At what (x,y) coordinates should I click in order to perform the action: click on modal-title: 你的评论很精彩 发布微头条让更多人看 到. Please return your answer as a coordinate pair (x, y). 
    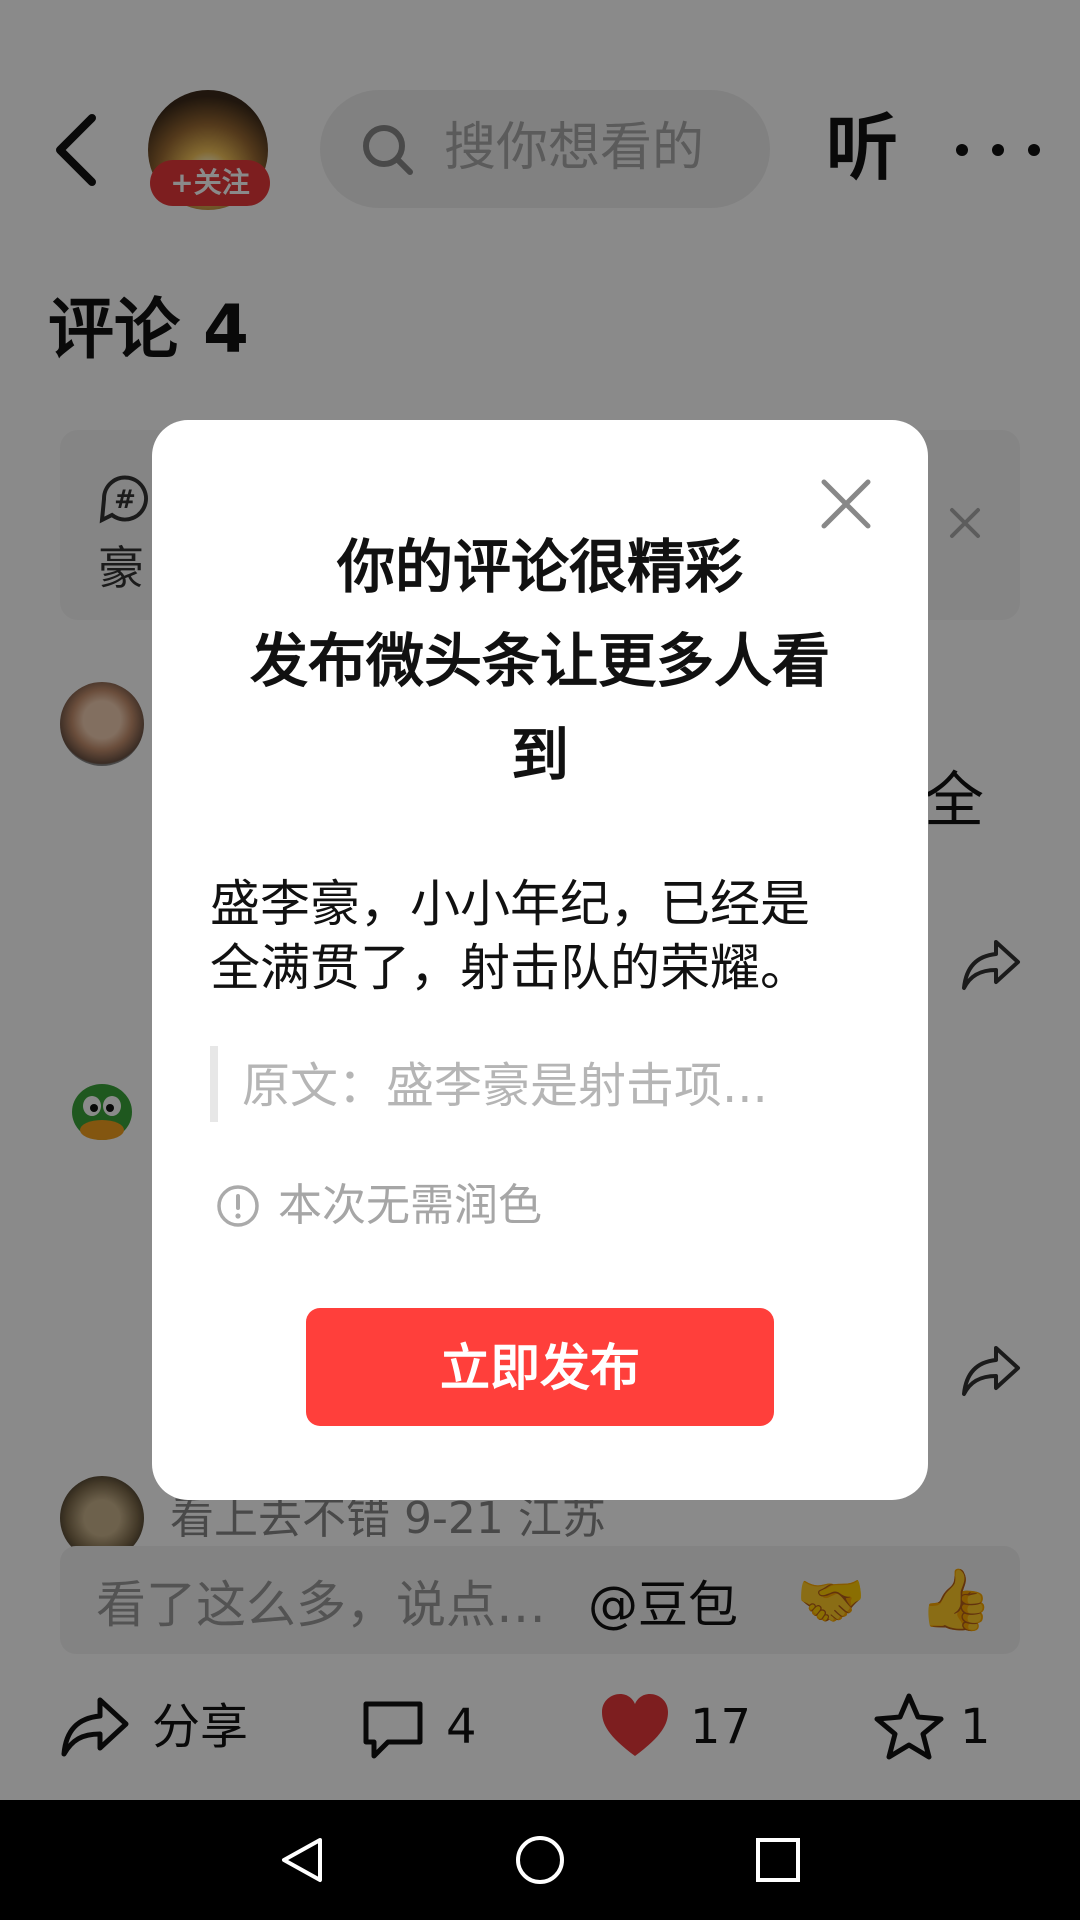
    Looking at the image, I should click on (540, 661).